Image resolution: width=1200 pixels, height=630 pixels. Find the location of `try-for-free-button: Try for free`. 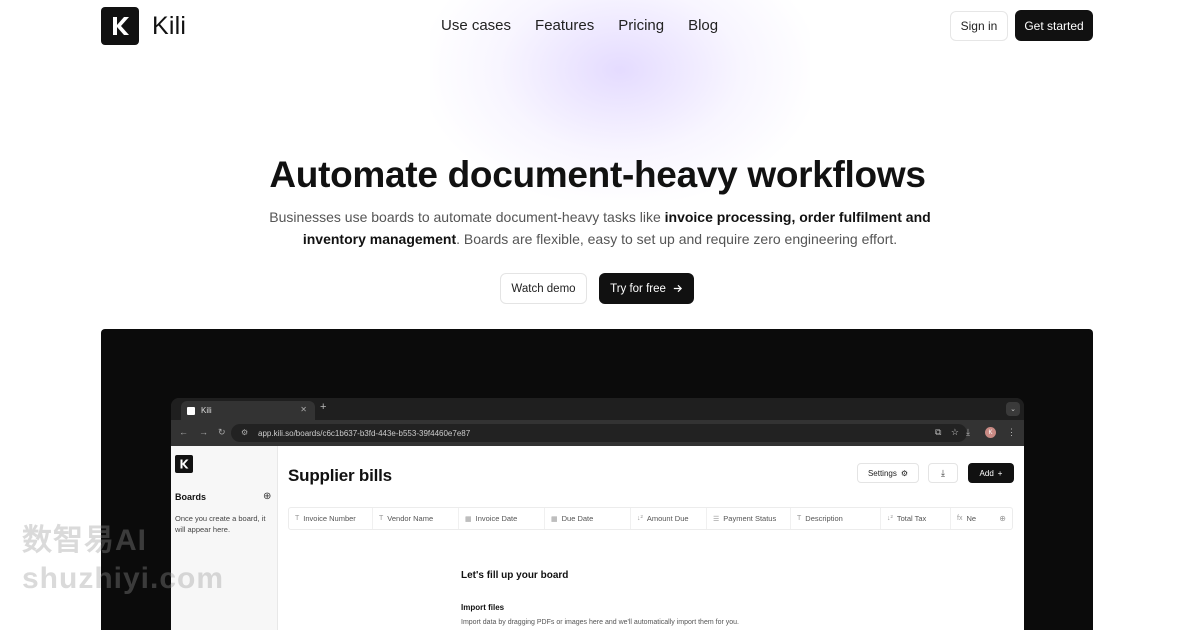

try-for-free-button: Try for free is located at coordinates (646, 288).